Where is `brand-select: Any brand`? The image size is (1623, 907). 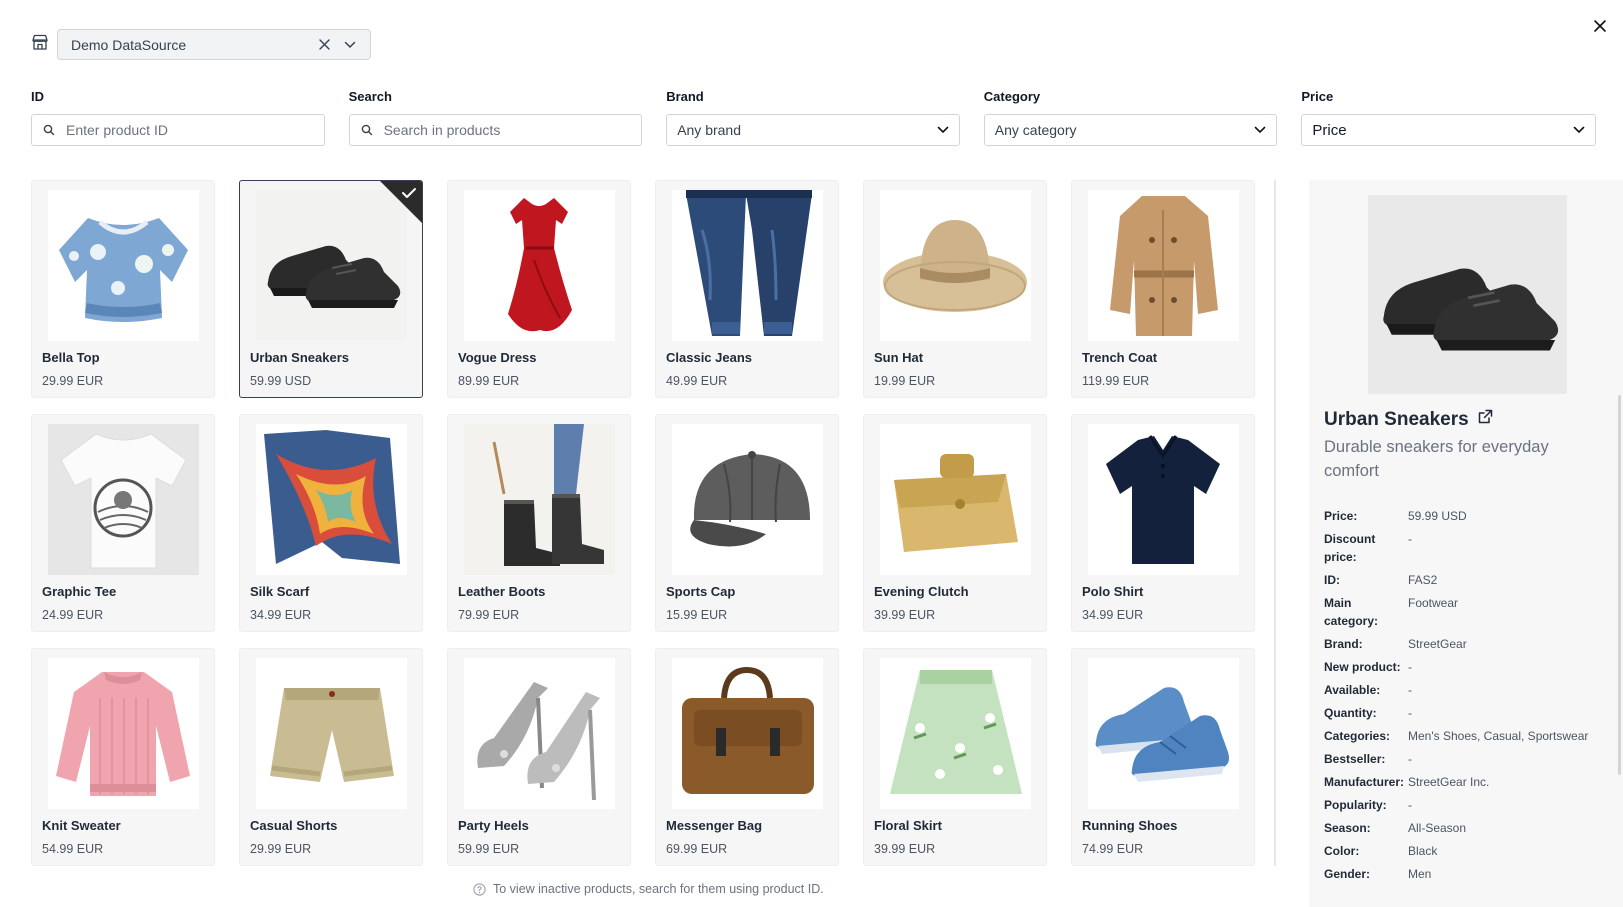
brand-select: Any brand is located at coordinates (813, 130).